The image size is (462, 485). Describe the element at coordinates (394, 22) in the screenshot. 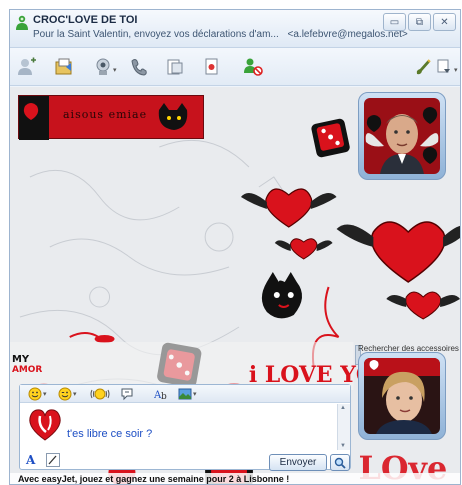

I see `minimize-button: ▭` at that location.